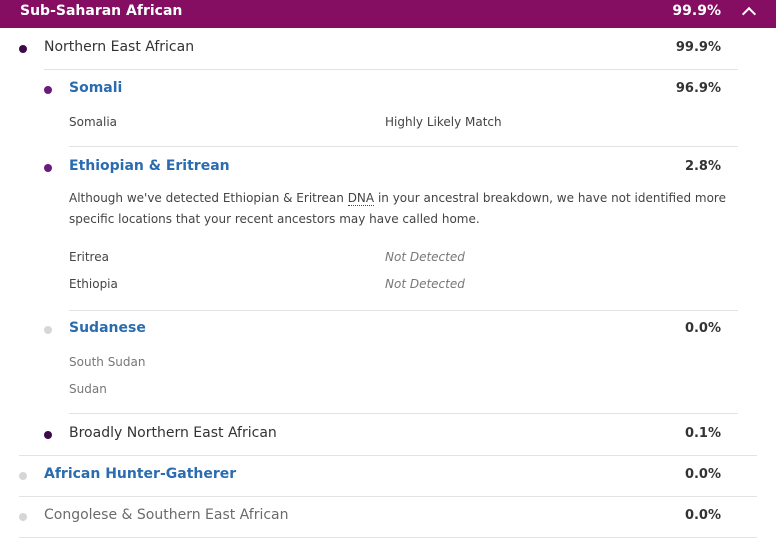 The width and height of the screenshot is (776, 540). What do you see at coordinates (140, 474) in the screenshot?
I see `african-hunter-gatherer-link: African Hunter-Gatherer` at bounding box center [140, 474].